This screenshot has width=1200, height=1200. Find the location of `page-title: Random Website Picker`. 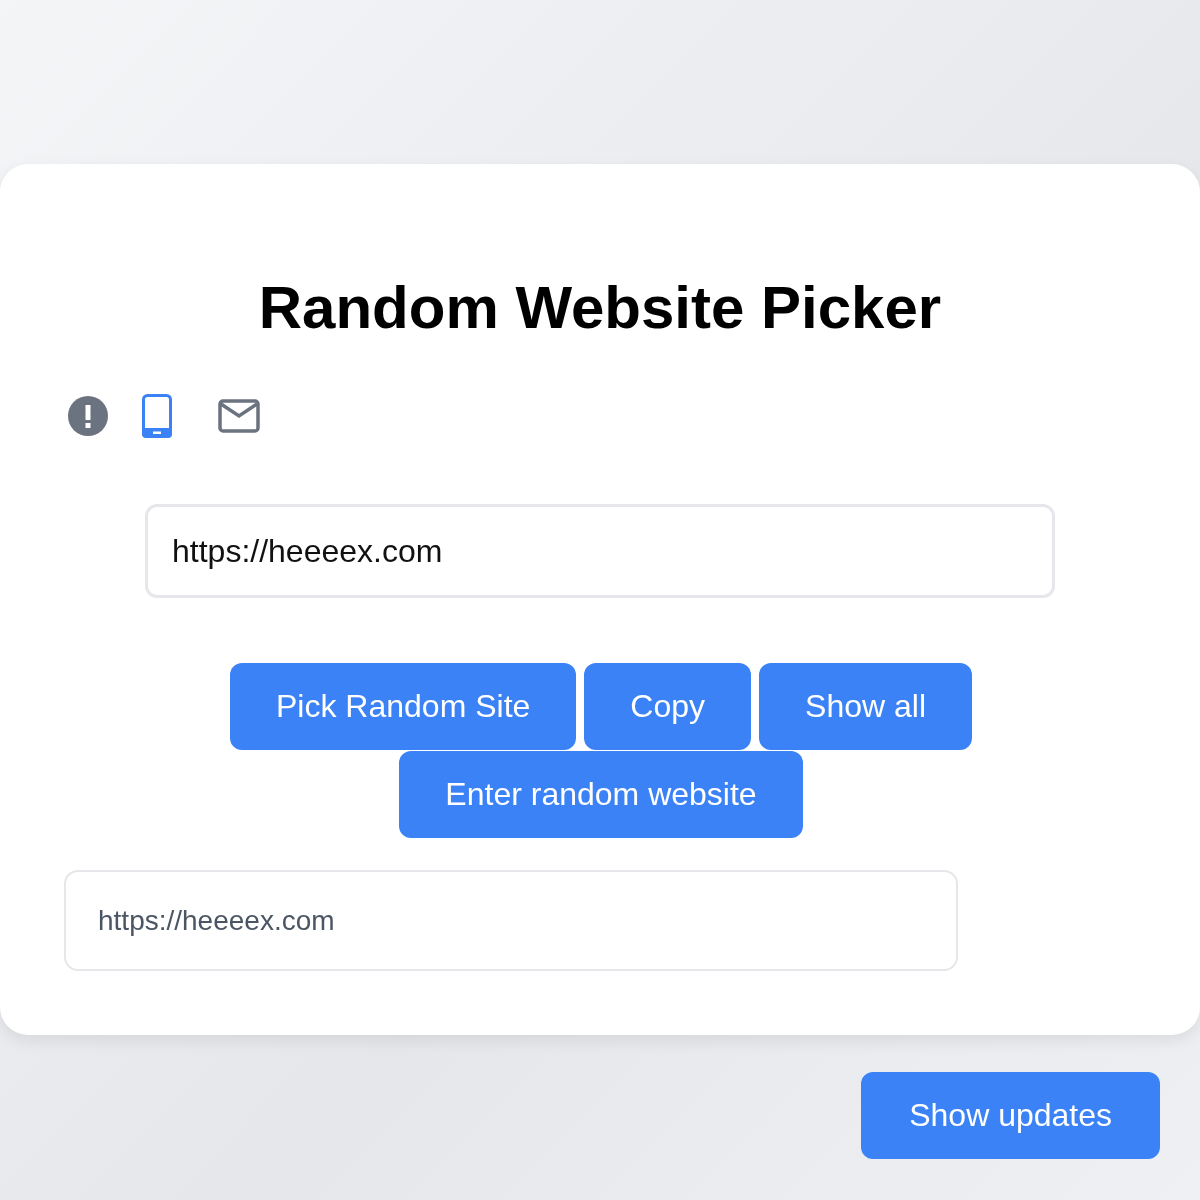

page-title: Random Website Picker is located at coordinates (600, 308).